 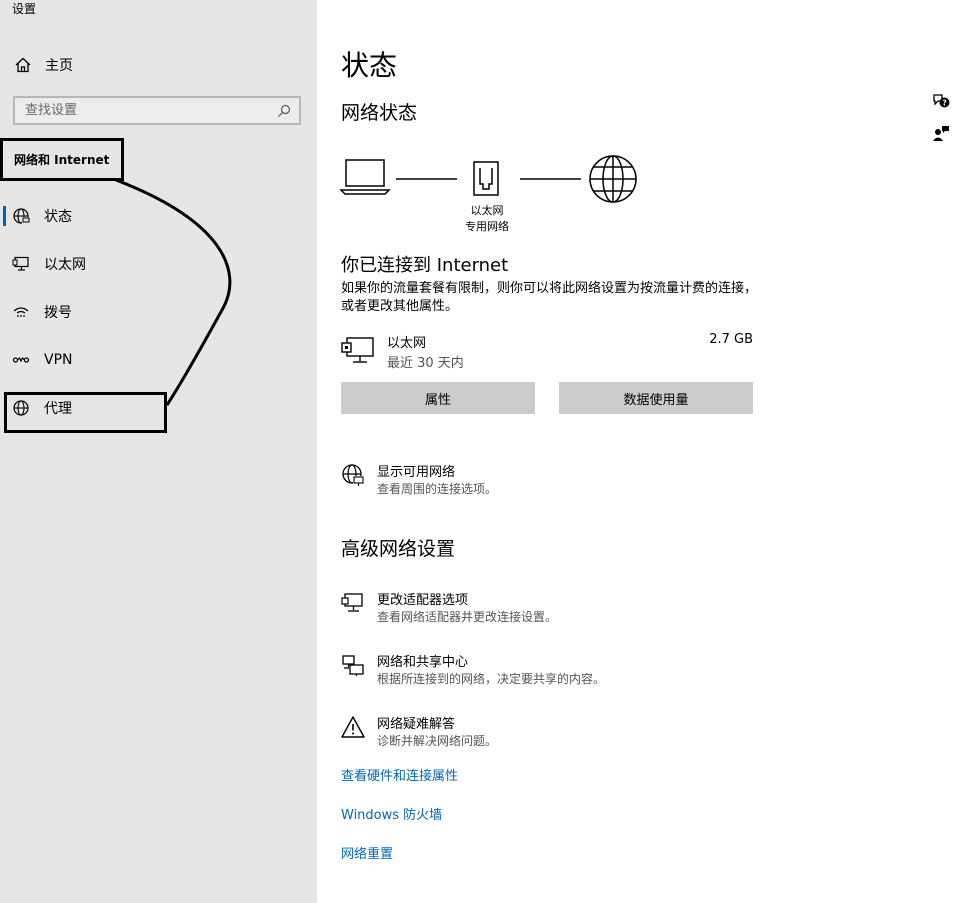 What do you see at coordinates (486, 178) in the screenshot?
I see `ethernet-port-icon` at bounding box center [486, 178].